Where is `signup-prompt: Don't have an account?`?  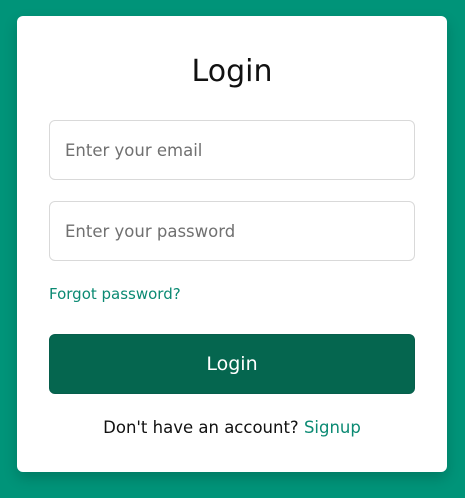
signup-prompt: Don't have an account? is located at coordinates (201, 427).